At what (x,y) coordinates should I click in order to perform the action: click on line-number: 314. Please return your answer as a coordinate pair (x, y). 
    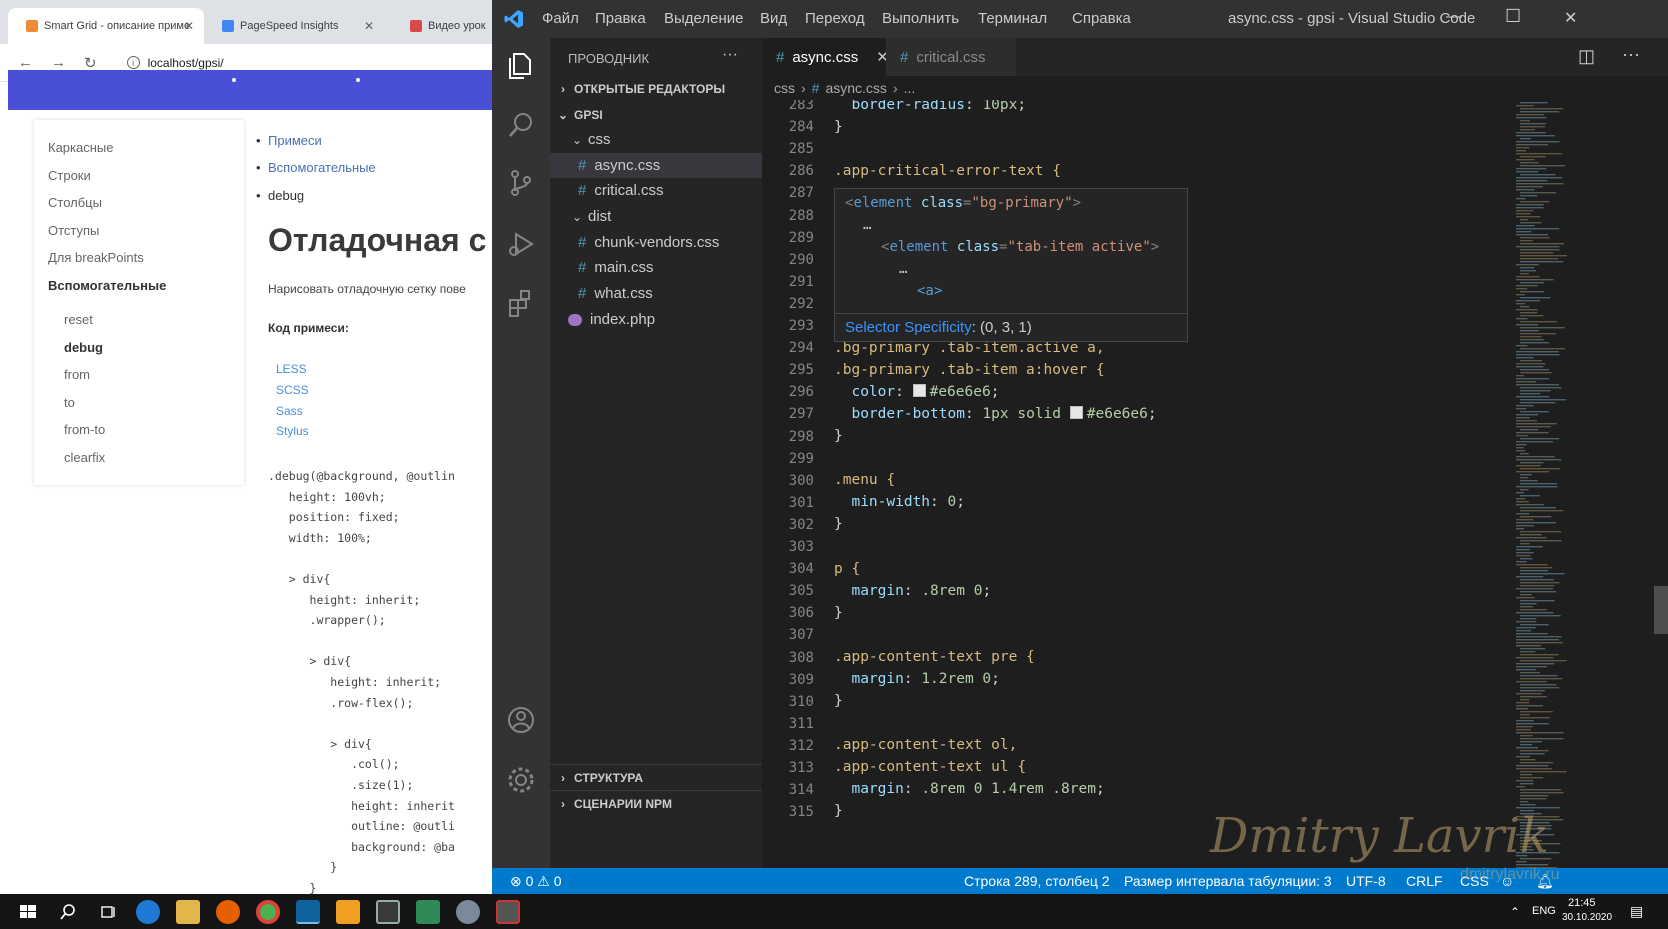
    Looking at the image, I should click on (801, 790).